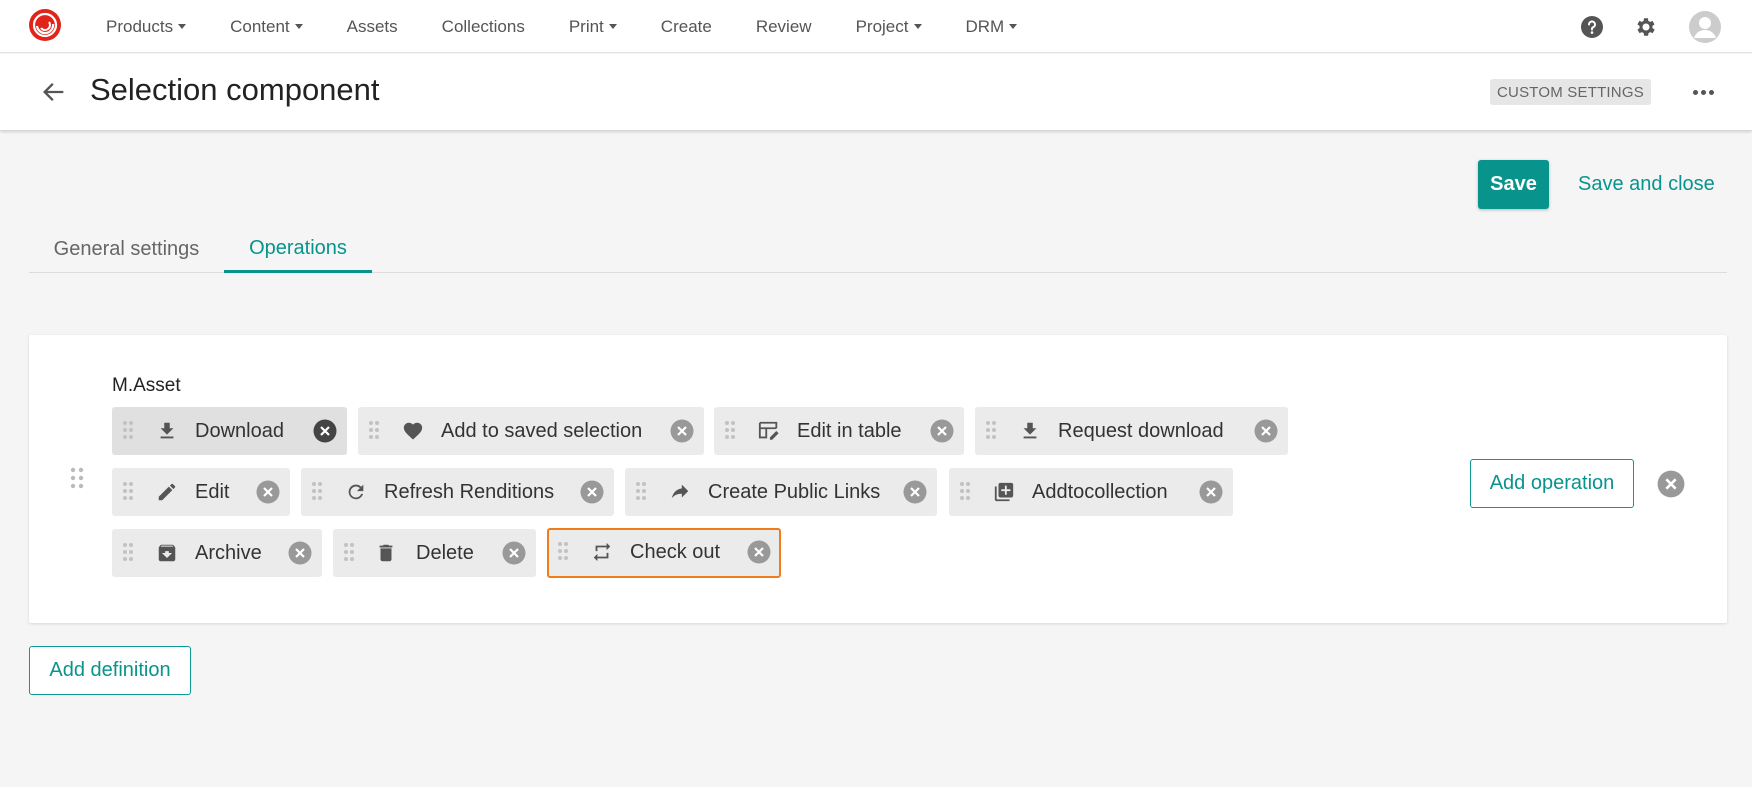 This screenshot has width=1752, height=787. Describe the element at coordinates (602, 552) in the screenshot. I see `swap-icon` at that location.